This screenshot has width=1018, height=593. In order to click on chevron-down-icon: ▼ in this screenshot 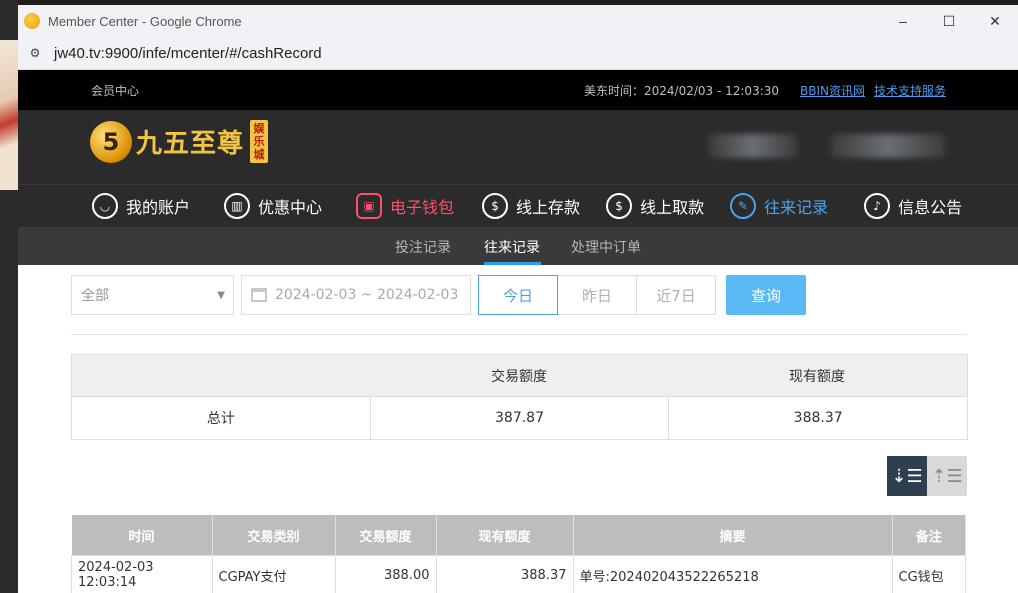, I will do `click(221, 295)`.